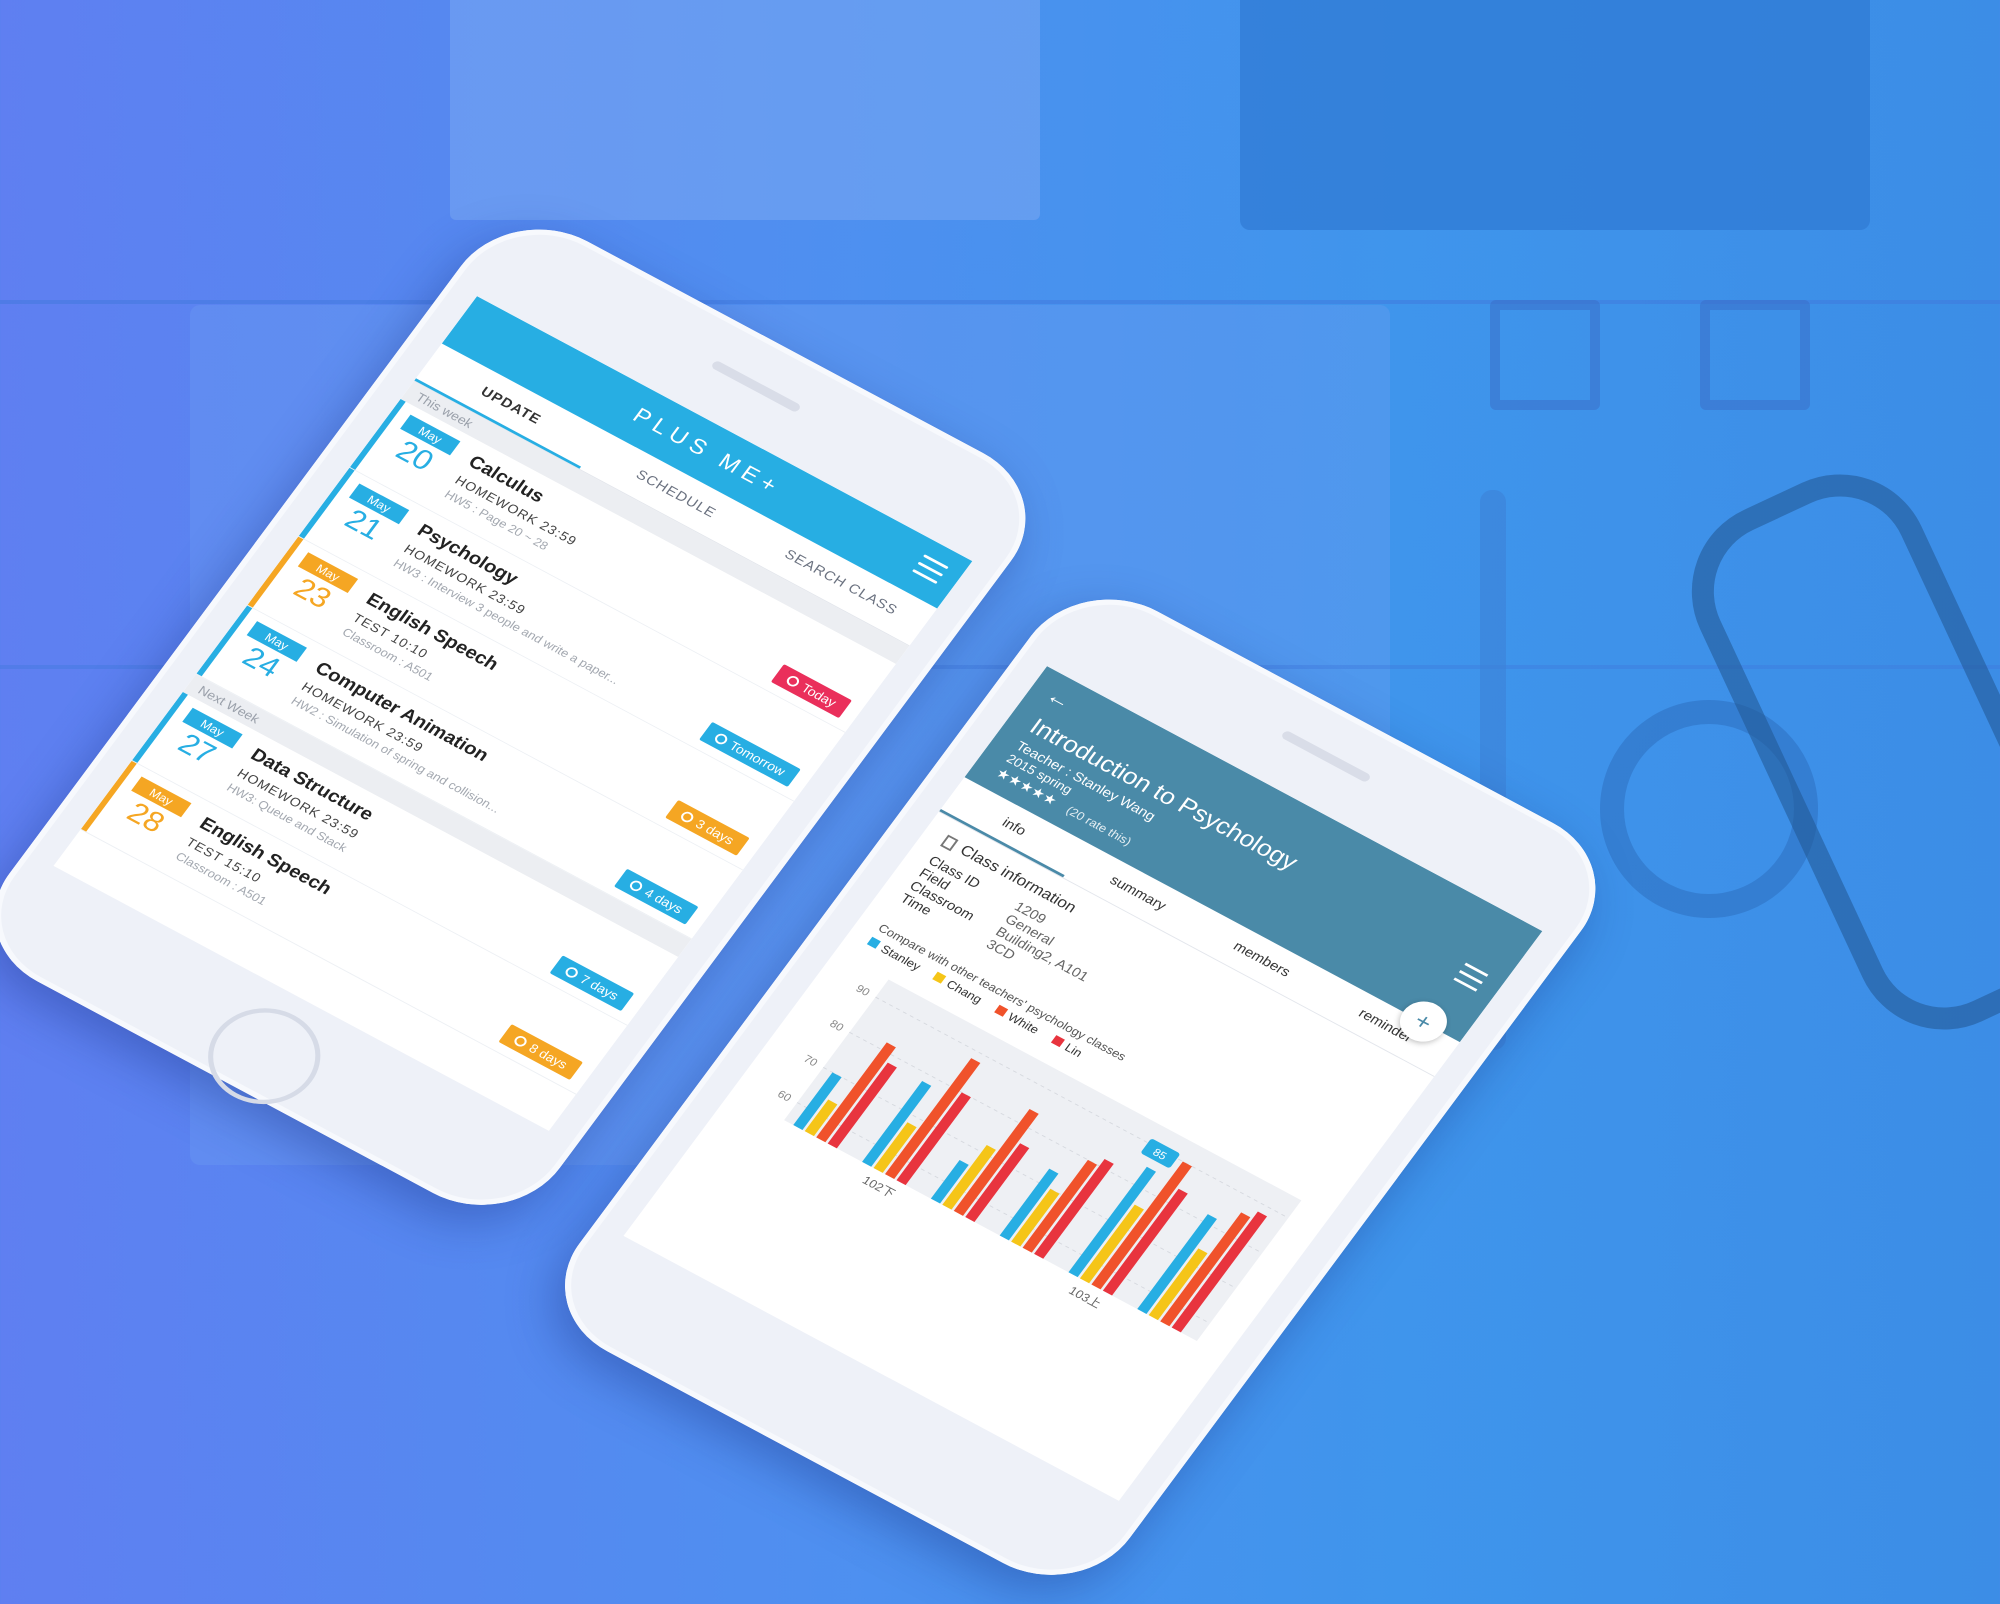 This screenshot has height=1604, width=2000. What do you see at coordinates (862, 990) in the screenshot?
I see `y-tick-label: 90` at bounding box center [862, 990].